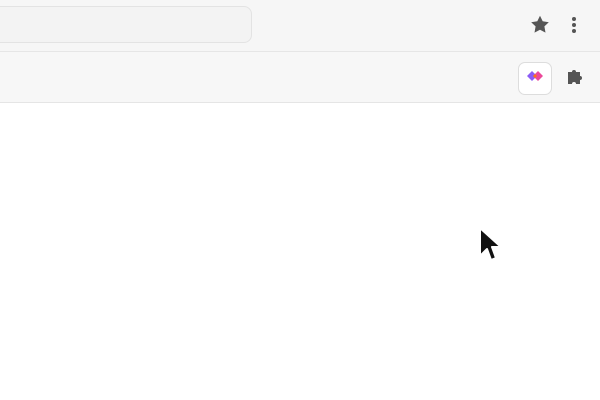 The image size is (600, 400). What do you see at coordinates (574, 78) in the screenshot?
I see `puzzle-icon` at bounding box center [574, 78].